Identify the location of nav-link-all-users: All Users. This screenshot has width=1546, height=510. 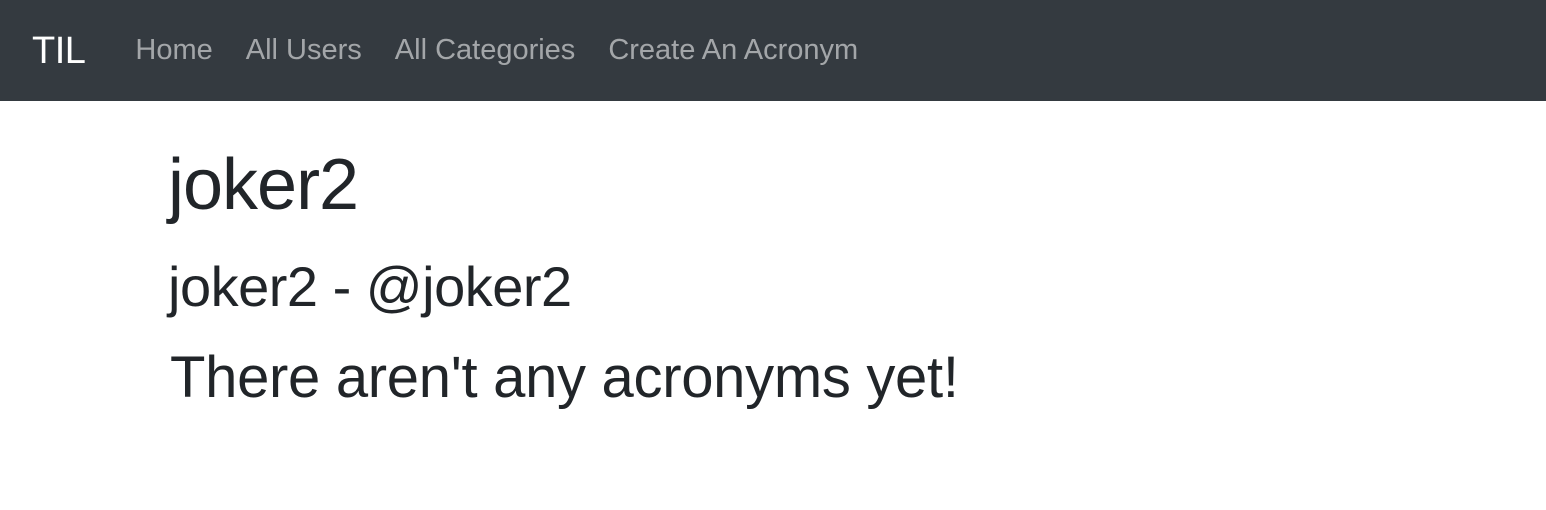
(304, 50).